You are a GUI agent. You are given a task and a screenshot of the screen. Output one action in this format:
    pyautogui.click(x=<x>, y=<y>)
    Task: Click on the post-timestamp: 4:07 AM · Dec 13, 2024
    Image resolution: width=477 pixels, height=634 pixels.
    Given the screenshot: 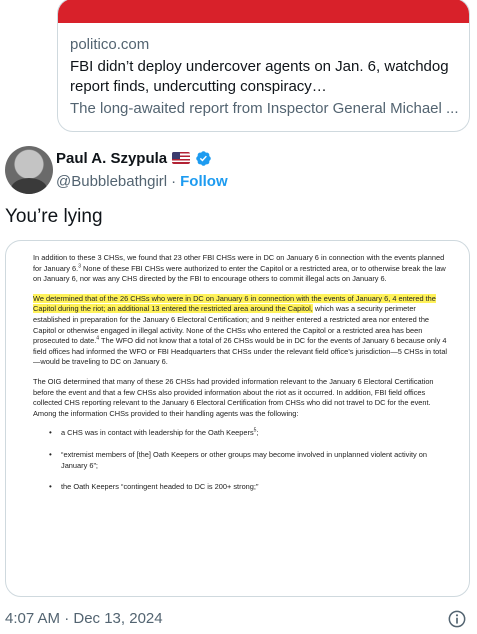 What is the action you would take?
    pyautogui.click(x=84, y=619)
    